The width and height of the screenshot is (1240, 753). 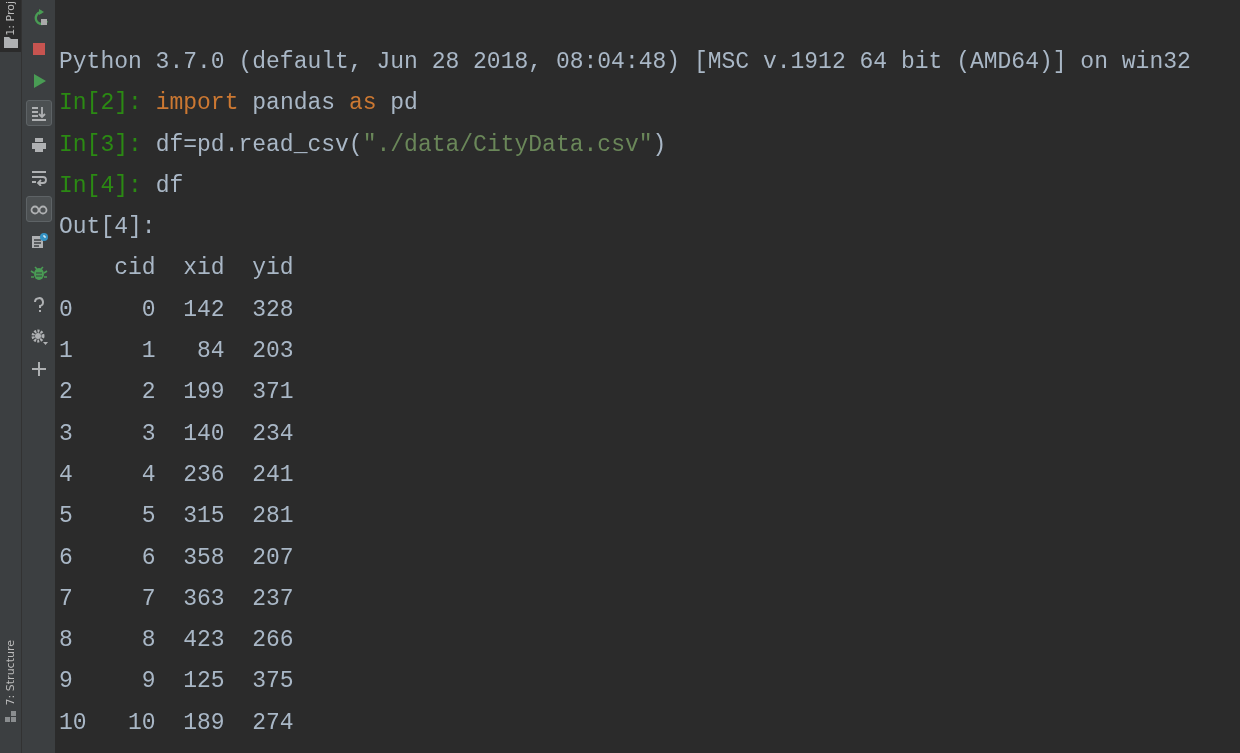 I want to click on table-cell-text: 266, so click(x=272, y=641).